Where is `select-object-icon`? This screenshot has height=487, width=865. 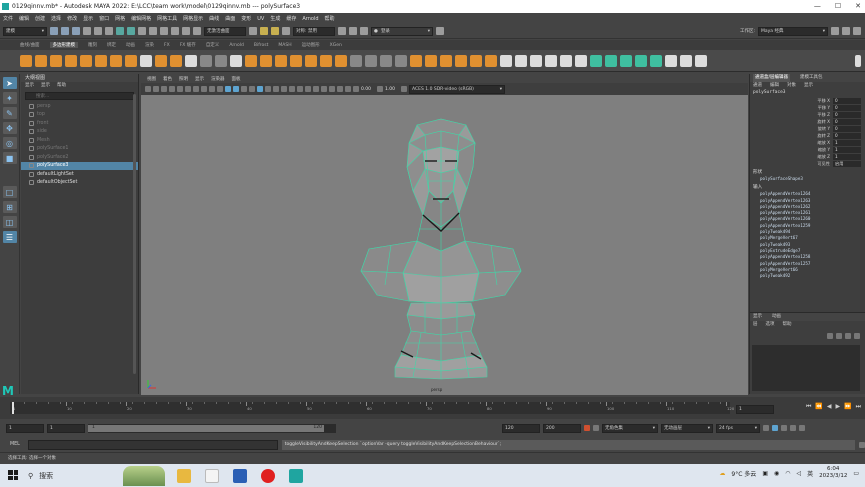 select-object-icon is located at coordinates (120, 31).